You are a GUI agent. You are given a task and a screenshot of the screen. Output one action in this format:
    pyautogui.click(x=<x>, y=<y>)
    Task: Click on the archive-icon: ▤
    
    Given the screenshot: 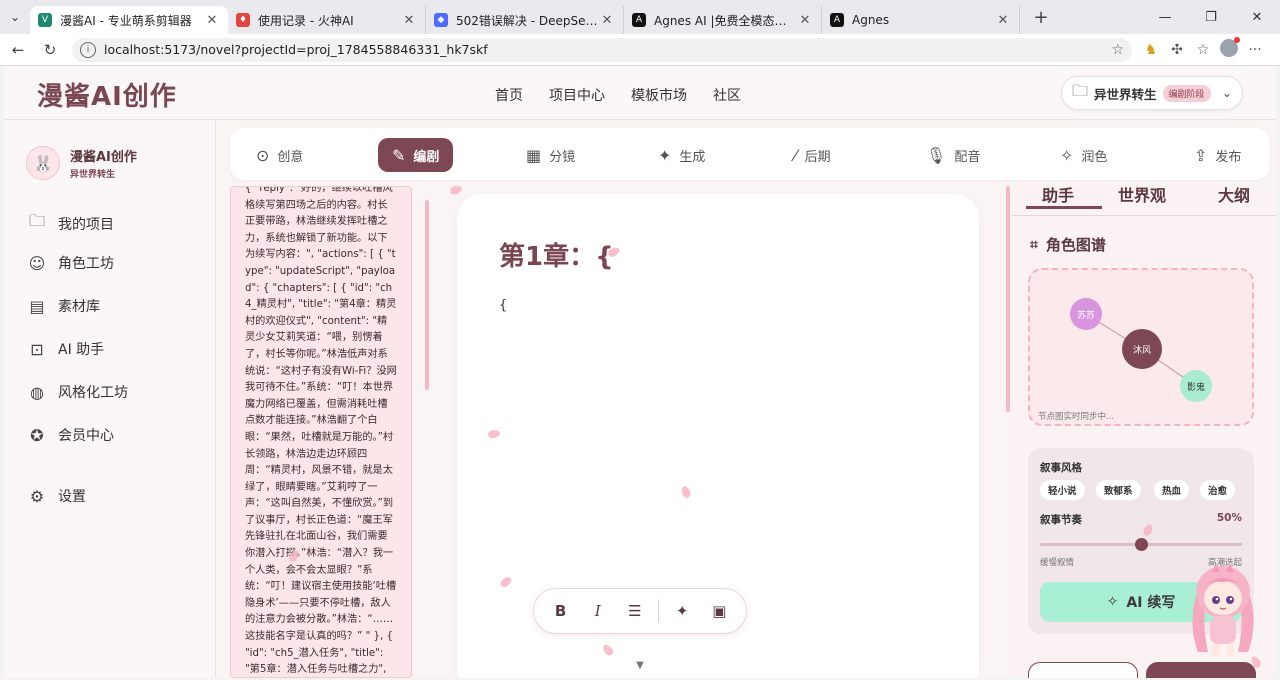 What is the action you would take?
    pyautogui.click(x=37, y=306)
    